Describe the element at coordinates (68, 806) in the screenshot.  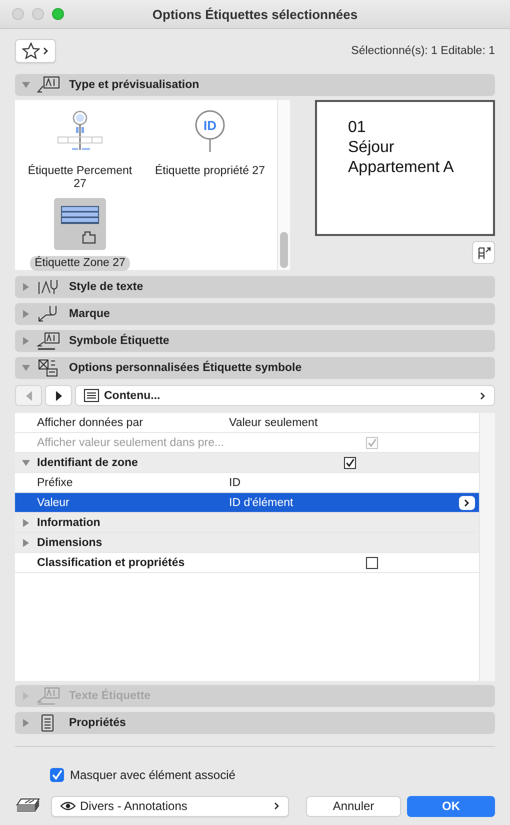
I see `eye-icon` at that location.